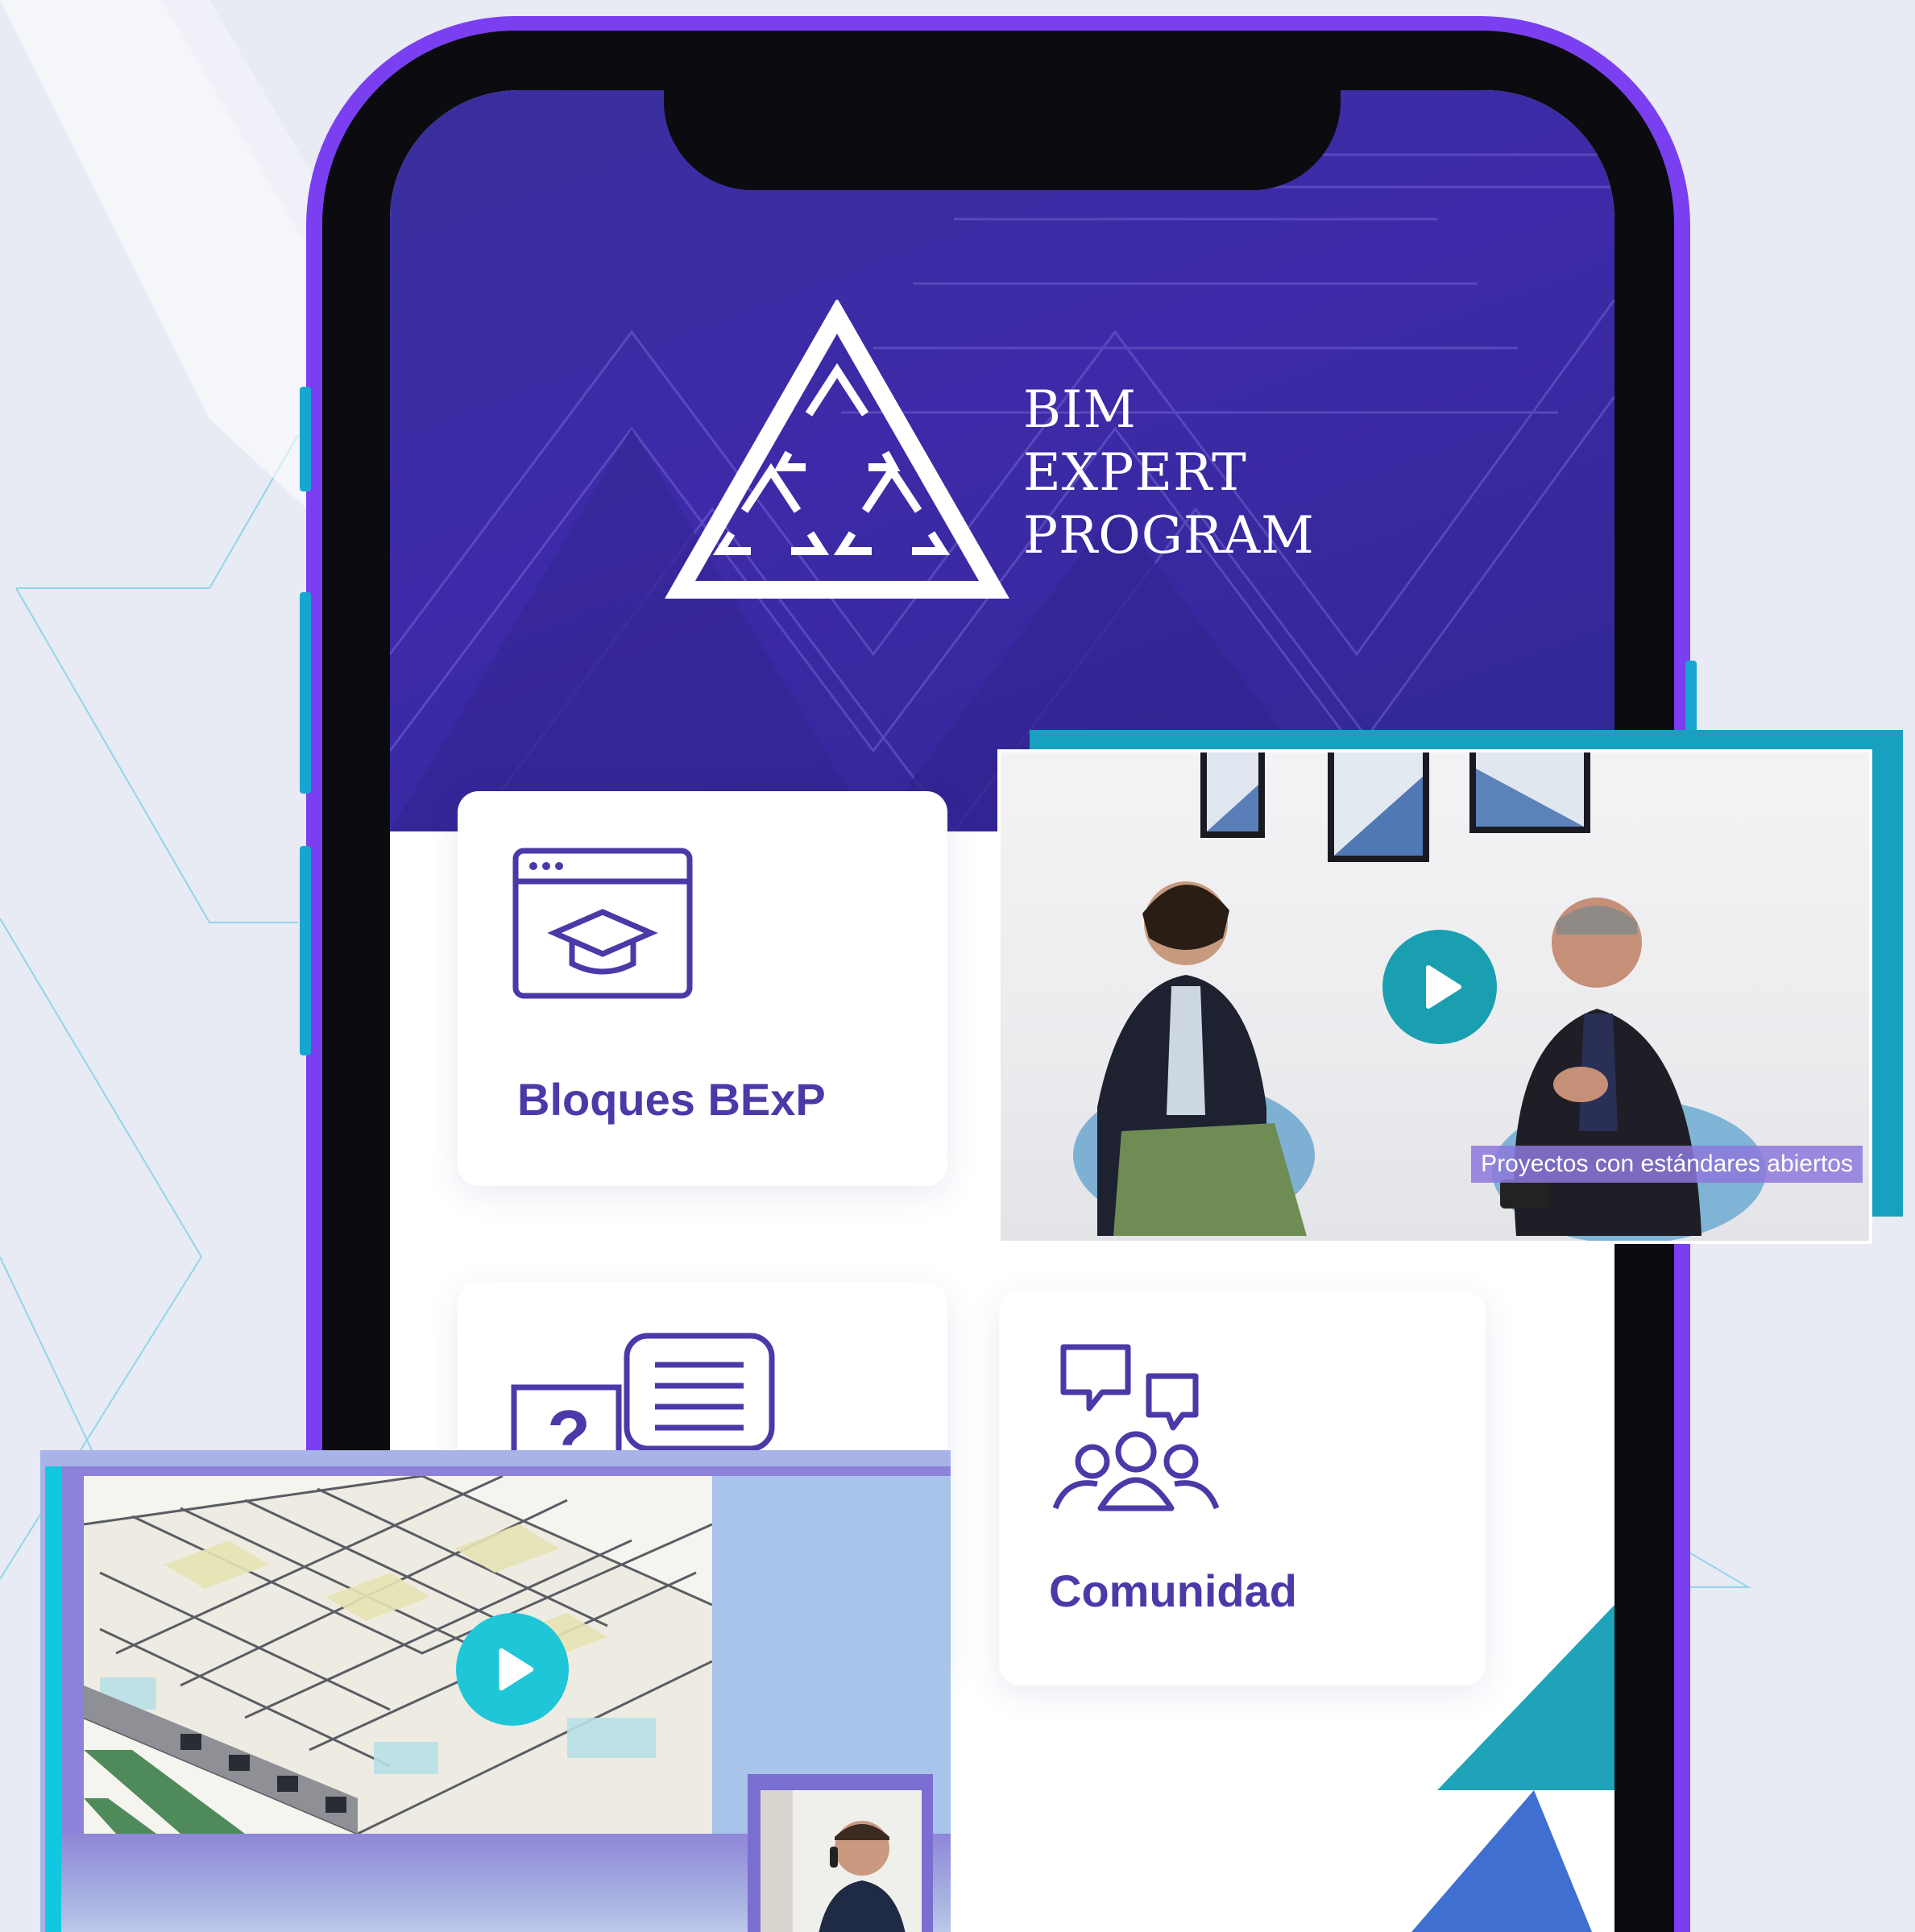 This screenshot has width=1915, height=1932. I want to click on brand-line-1: BIM, so click(1080, 410).